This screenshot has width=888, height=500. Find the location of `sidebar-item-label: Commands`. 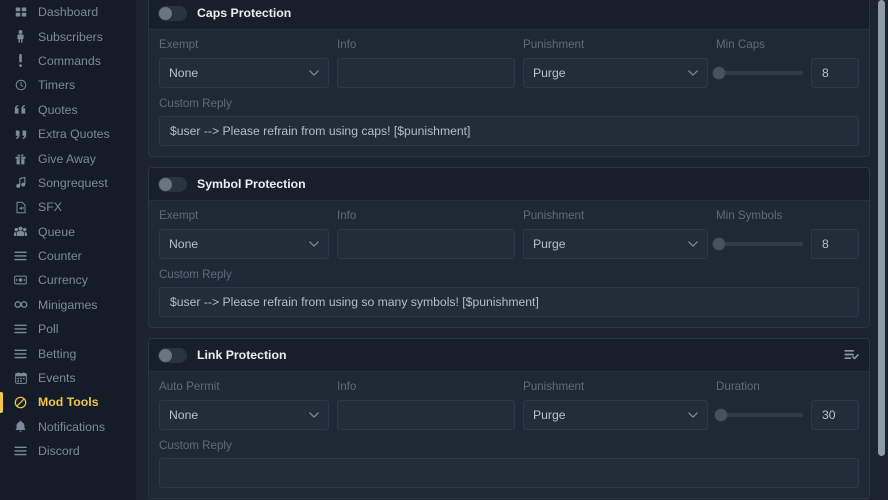

sidebar-item-label: Commands is located at coordinates (69, 60).